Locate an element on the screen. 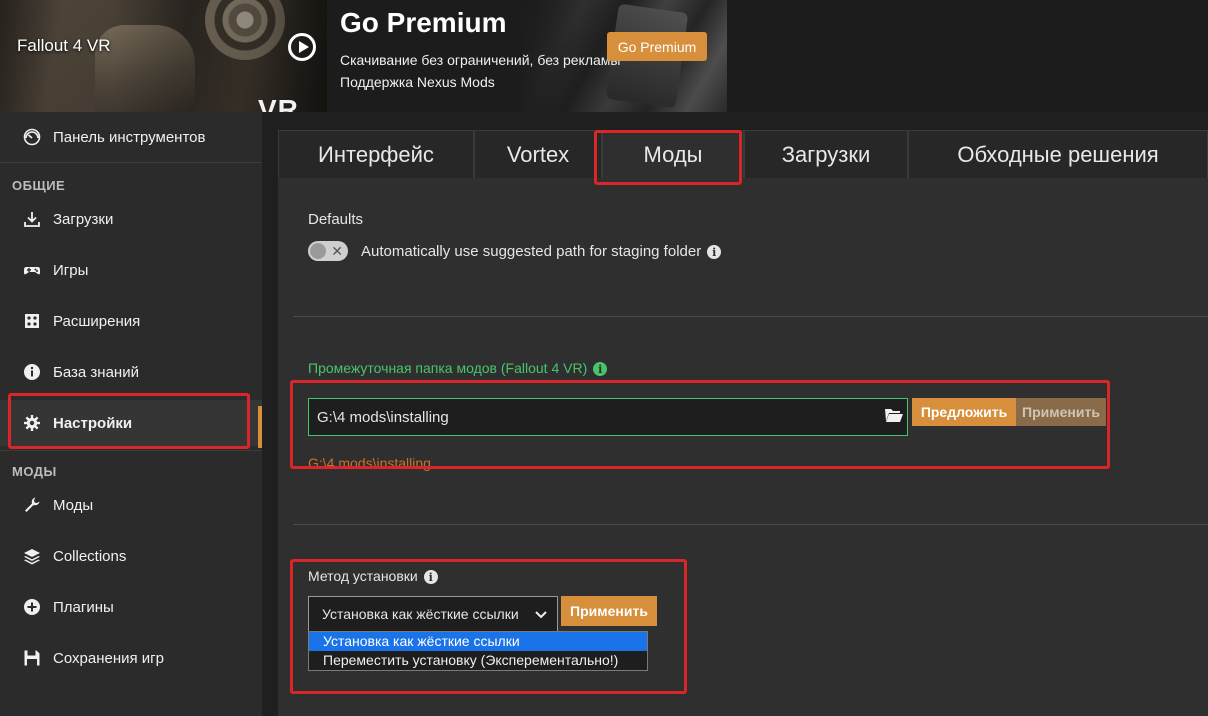 This screenshot has height=716, width=1208. game-art: VR Fallout 4 VR is located at coordinates (163, 56).